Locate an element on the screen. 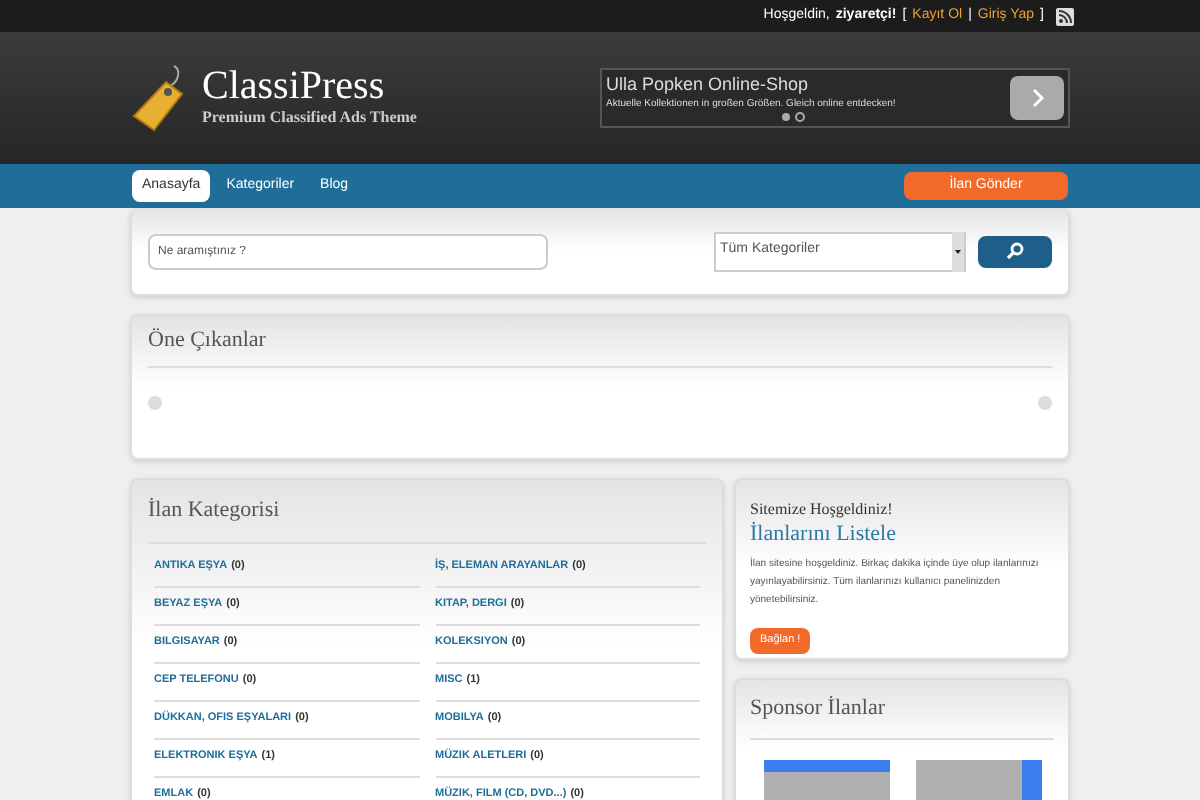  ad-next-button is located at coordinates (1037, 98).